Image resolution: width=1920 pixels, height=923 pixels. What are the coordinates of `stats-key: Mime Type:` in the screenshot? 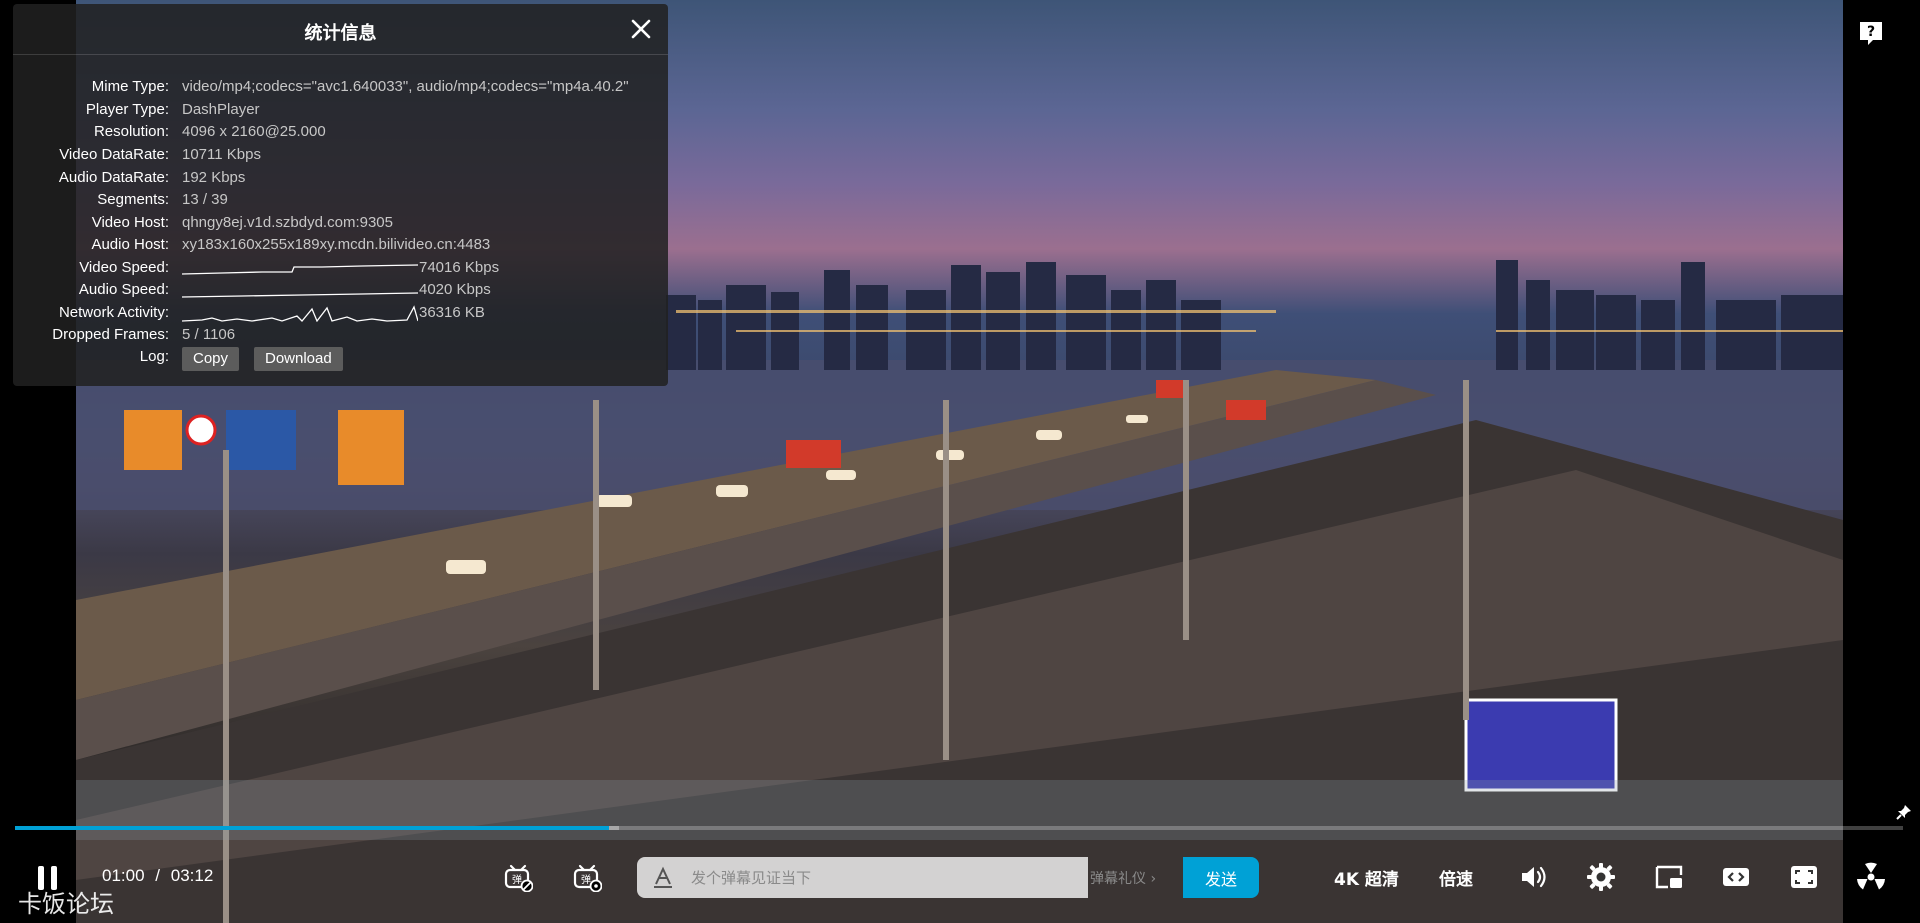 It's located at (130, 86).